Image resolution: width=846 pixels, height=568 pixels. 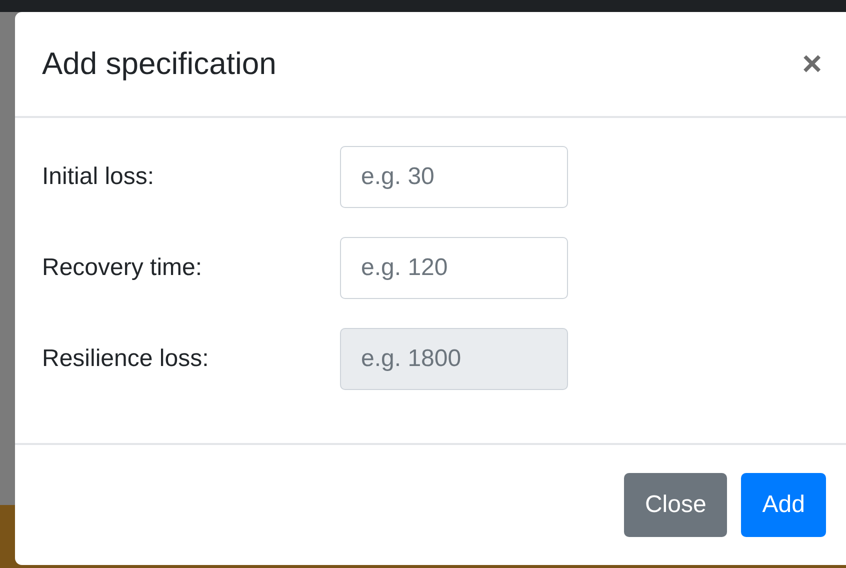 I want to click on field-label: Resilience loss:, so click(x=126, y=359).